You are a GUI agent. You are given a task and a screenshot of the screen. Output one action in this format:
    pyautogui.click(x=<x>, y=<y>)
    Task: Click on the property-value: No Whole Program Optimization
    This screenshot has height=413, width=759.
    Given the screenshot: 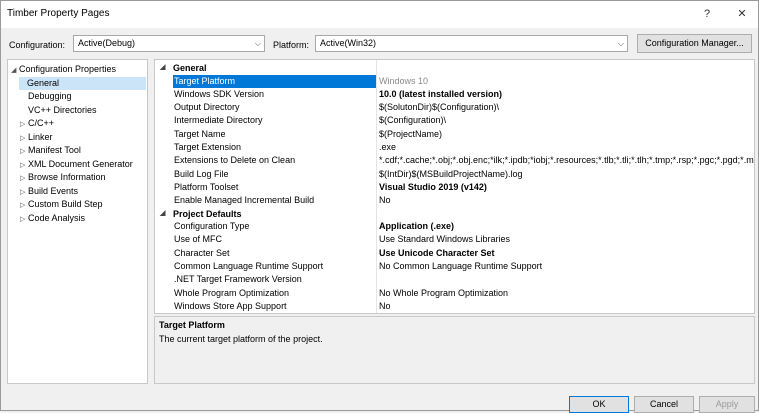 What is the action you would take?
    pyautogui.click(x=566, y=293)
    